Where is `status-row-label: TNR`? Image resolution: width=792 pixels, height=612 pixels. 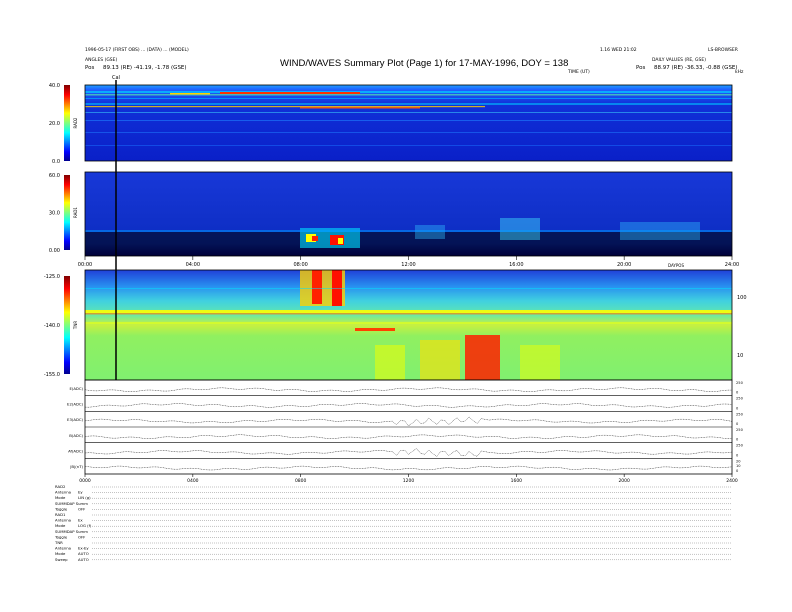
status-row-label: TNR is located at coordinates (58, 542).